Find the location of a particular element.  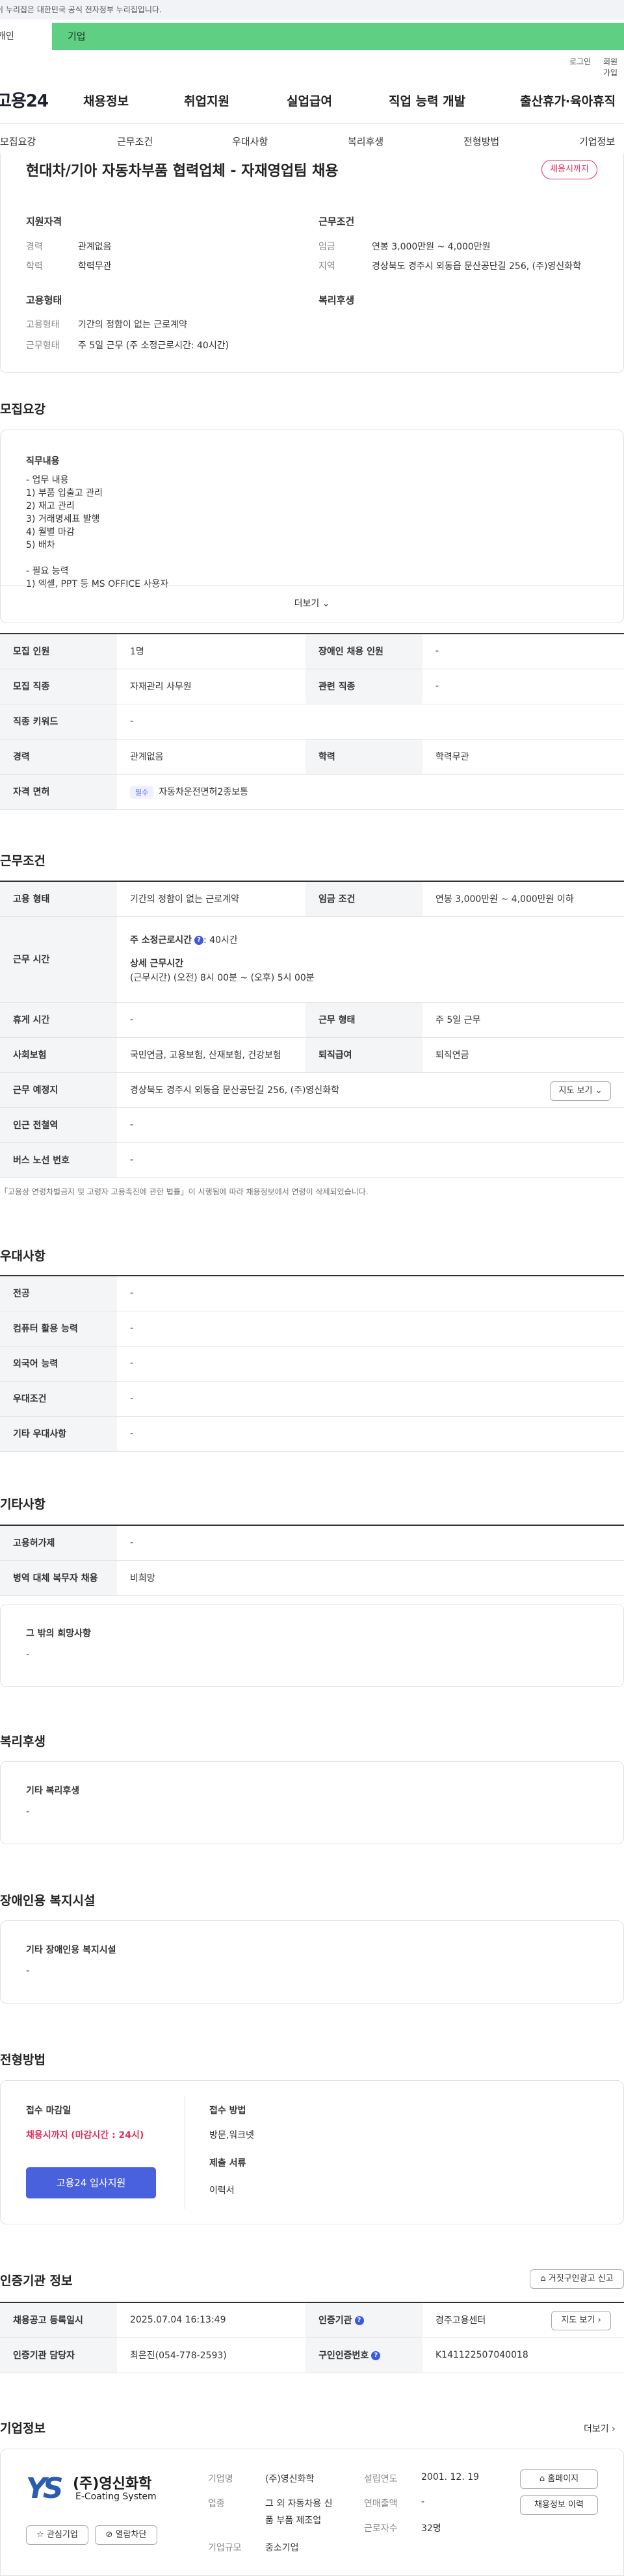

language-label: 외국어 능력 is located at coordinates (58, 1364).